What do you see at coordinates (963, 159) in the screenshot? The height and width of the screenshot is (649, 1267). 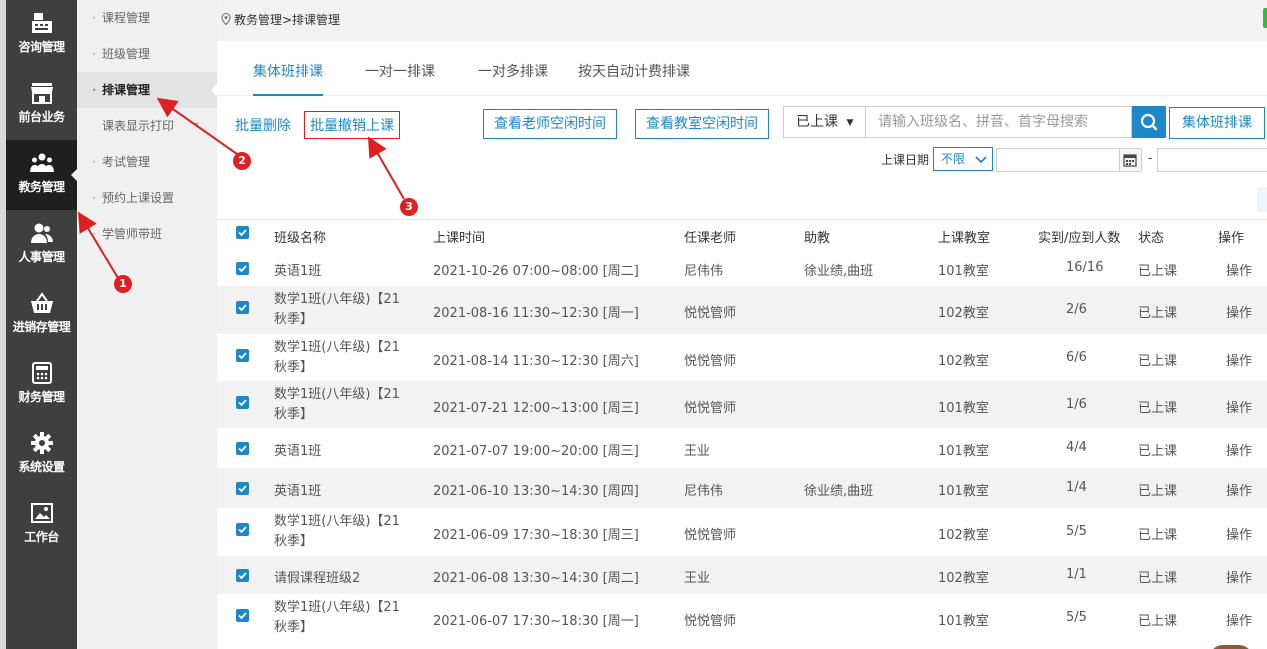 I see `date-range-select: 不限` at bounding box center [963, 159].